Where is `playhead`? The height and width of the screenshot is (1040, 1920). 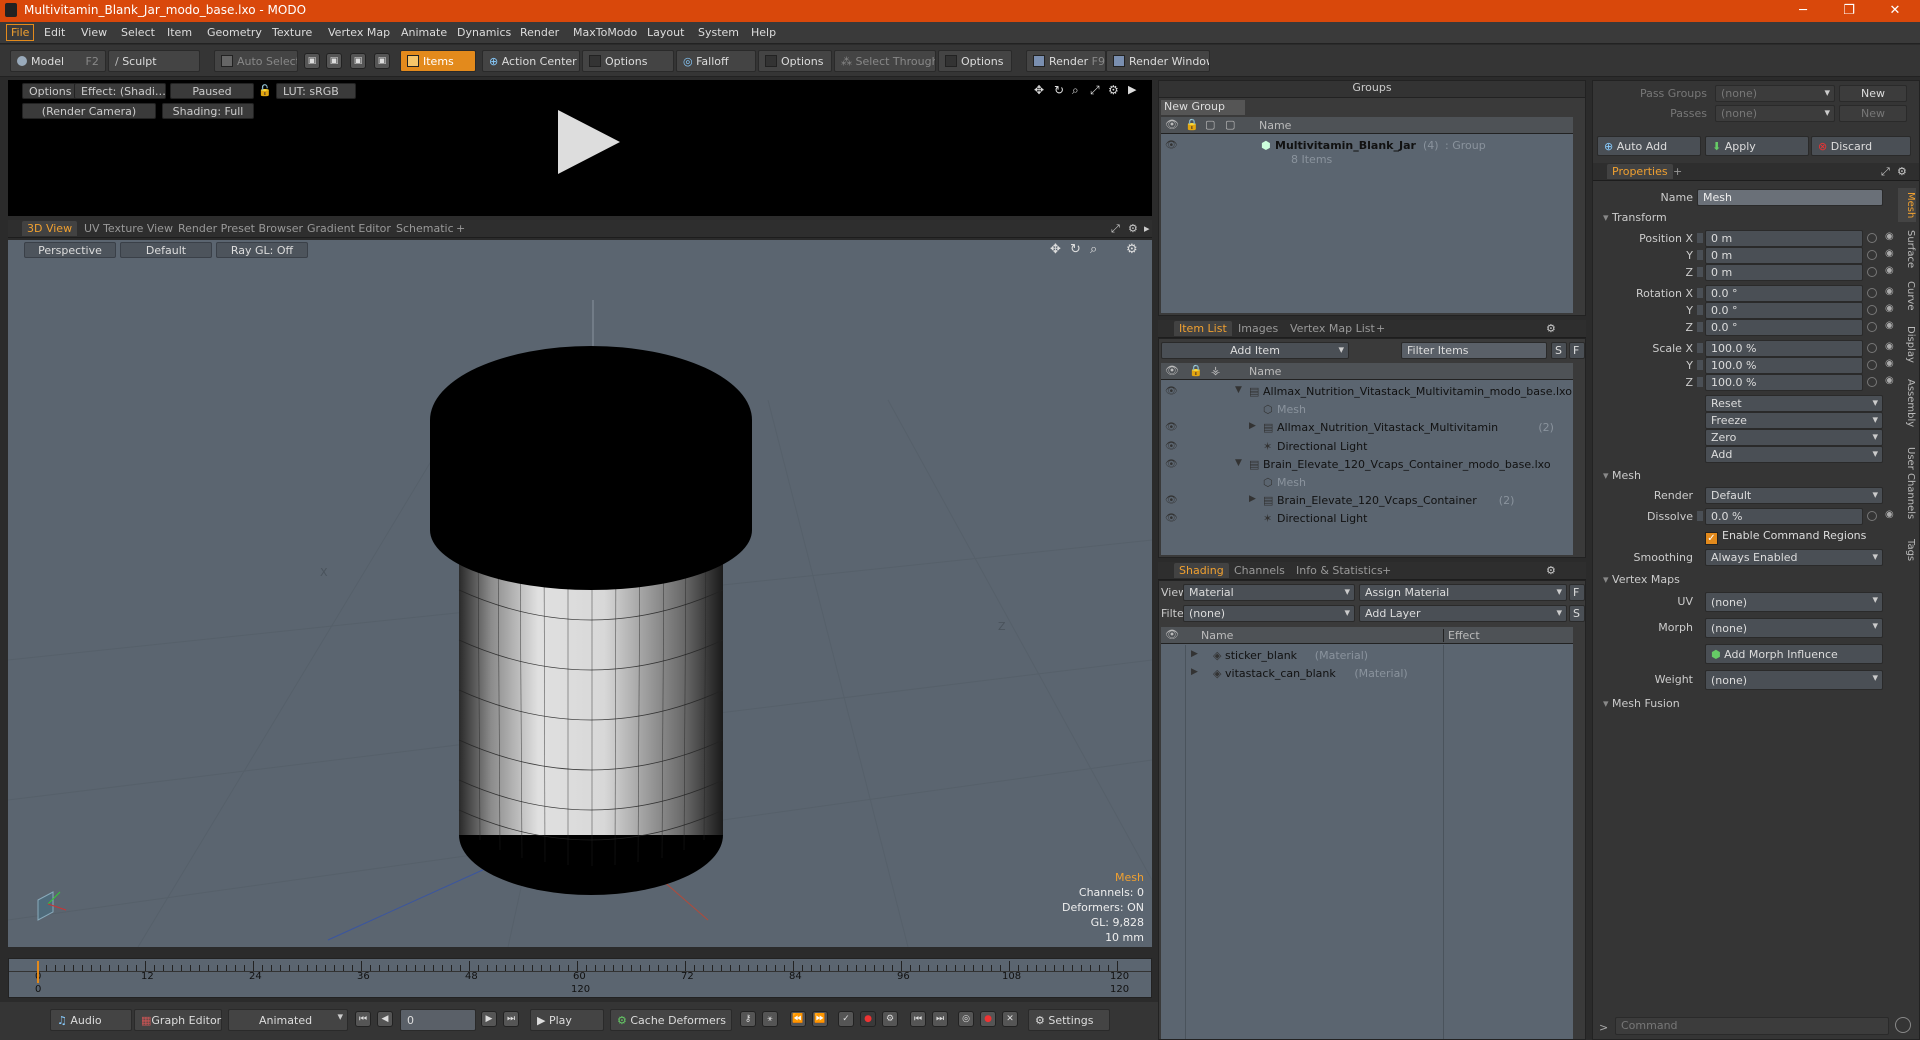 playhead is located at coordinates (38, 972).